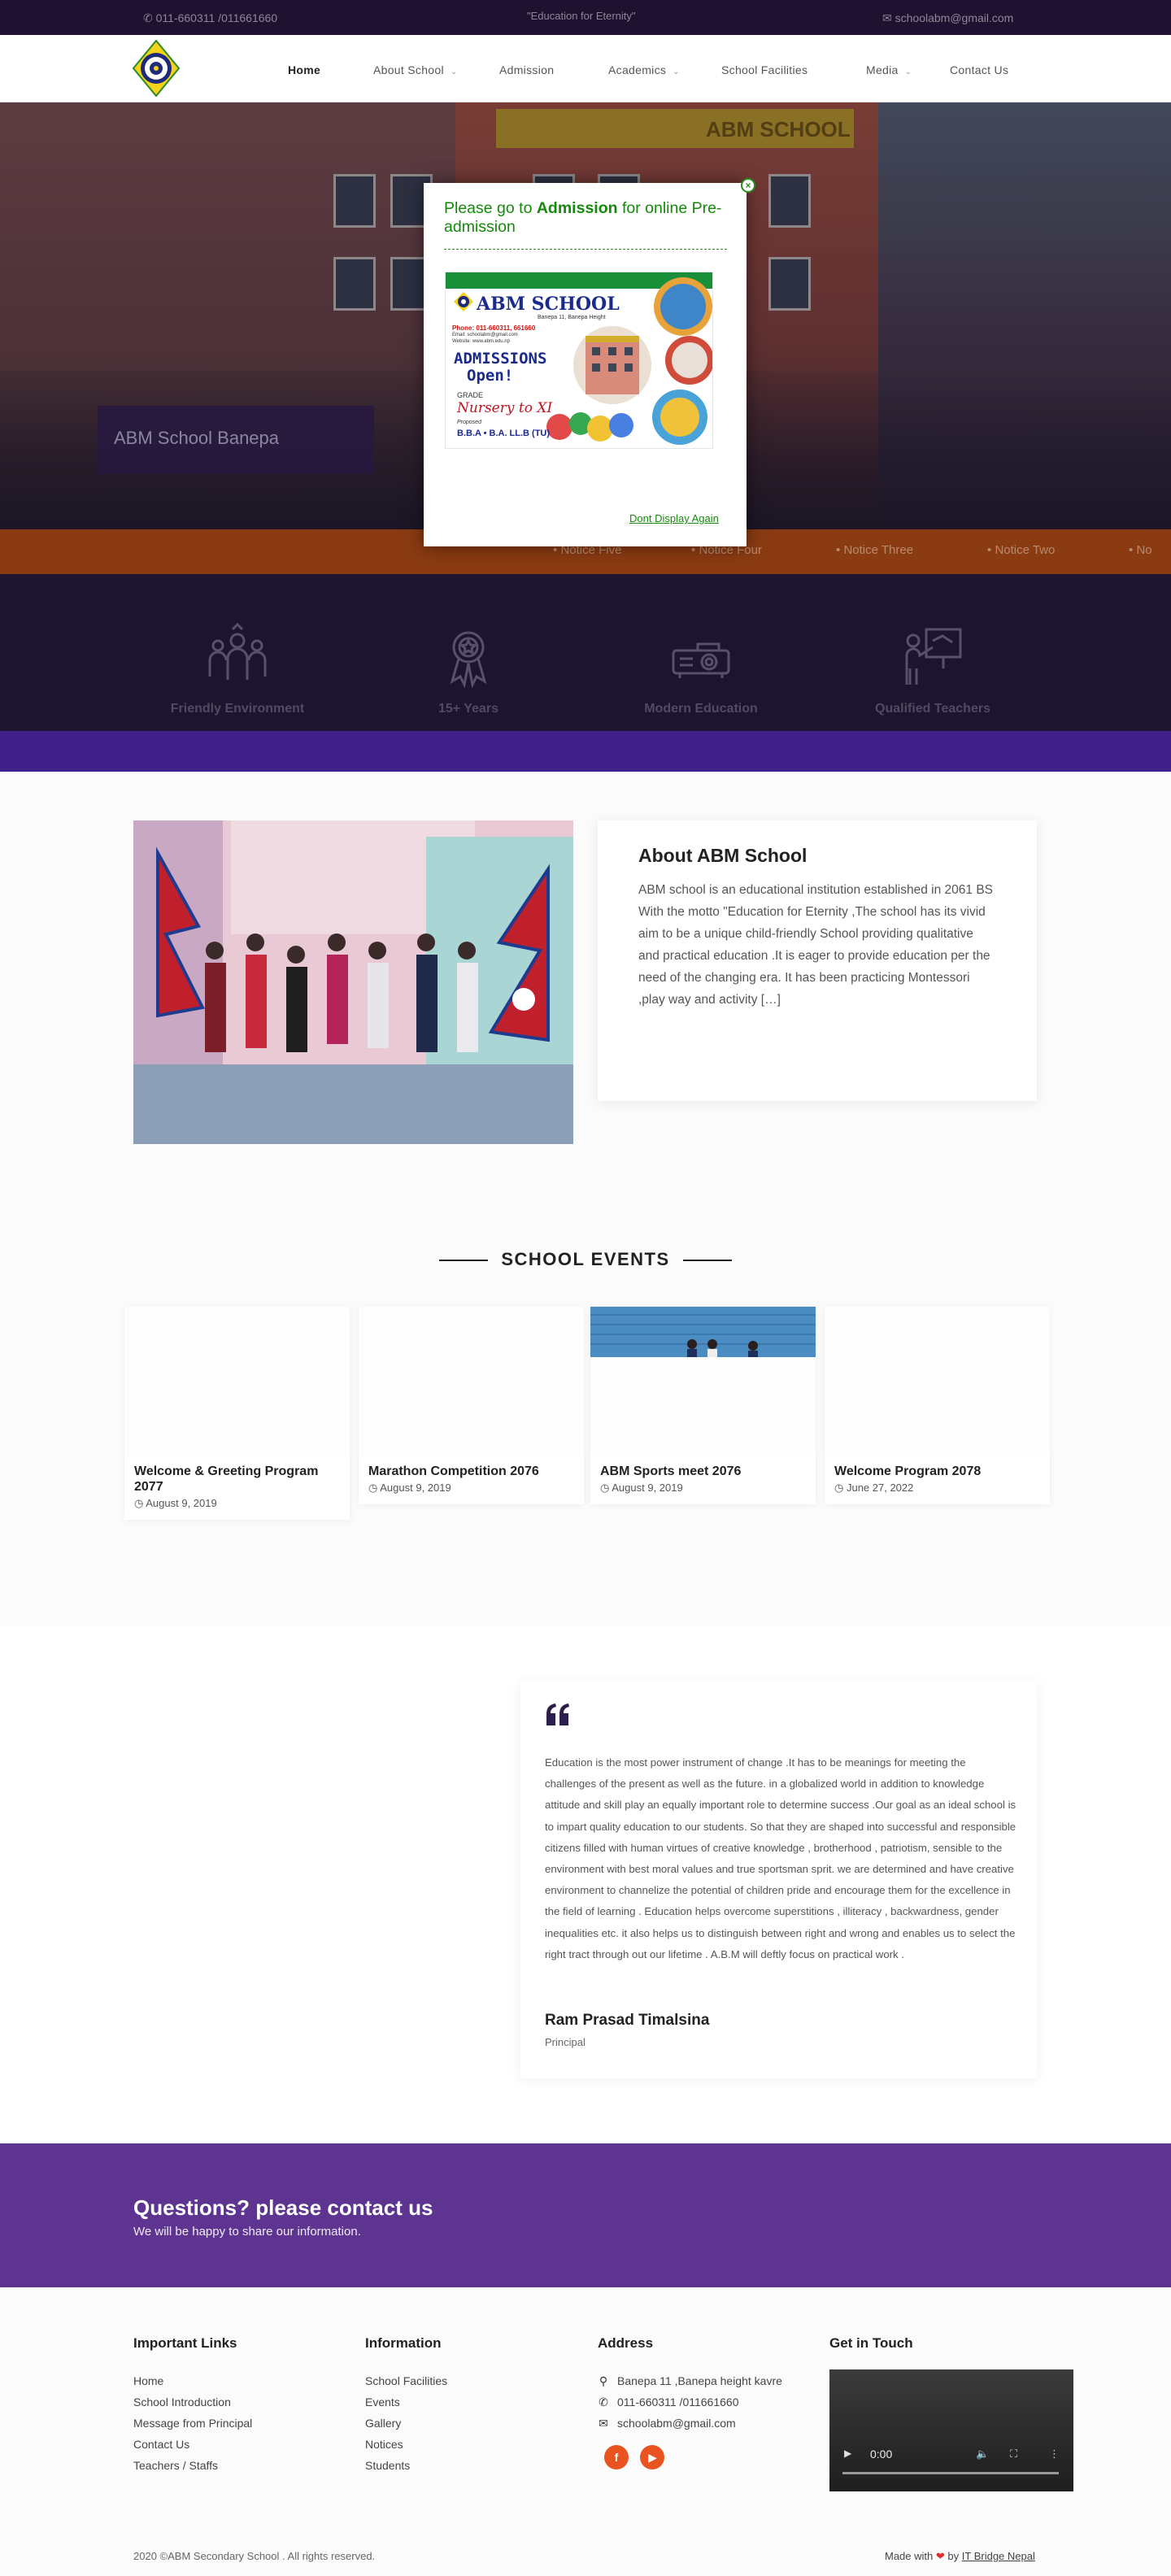  What do you see at coordinates (908, 72) in the screenshot?
I see `chevron-down-icon: ⌄` at bounding box center [908, 72].